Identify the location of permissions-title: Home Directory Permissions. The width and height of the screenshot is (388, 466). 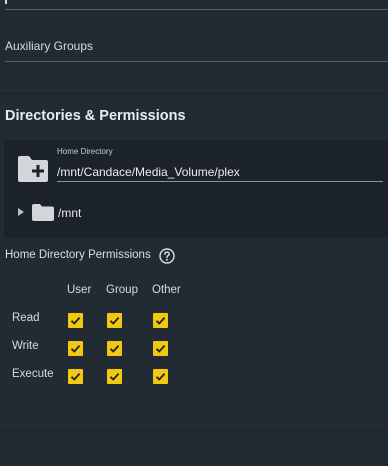
(78, 255).